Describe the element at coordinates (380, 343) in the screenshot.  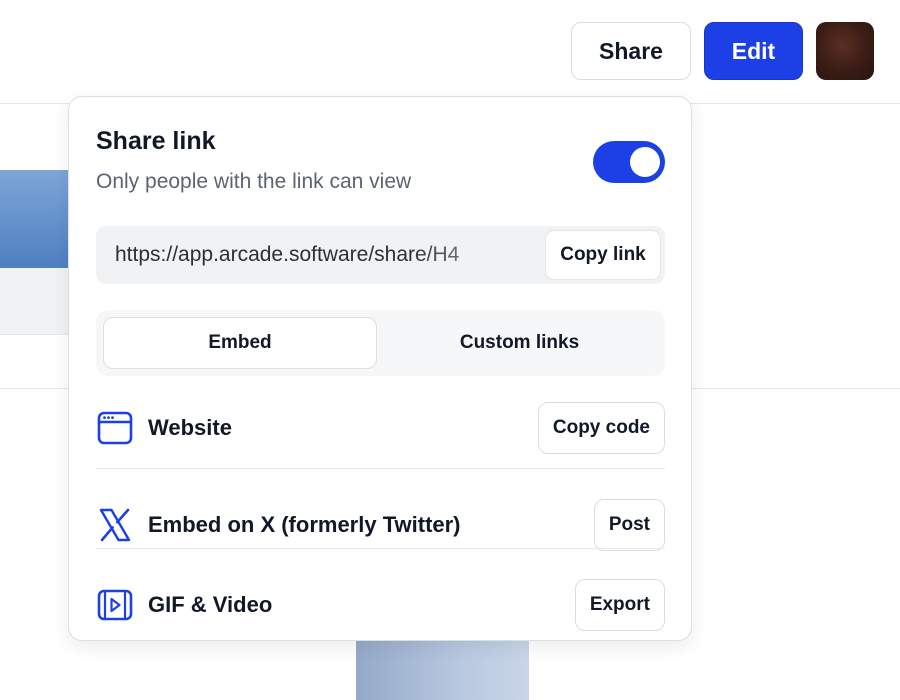
I see `share-tabs: Embed Custom links` at that location.